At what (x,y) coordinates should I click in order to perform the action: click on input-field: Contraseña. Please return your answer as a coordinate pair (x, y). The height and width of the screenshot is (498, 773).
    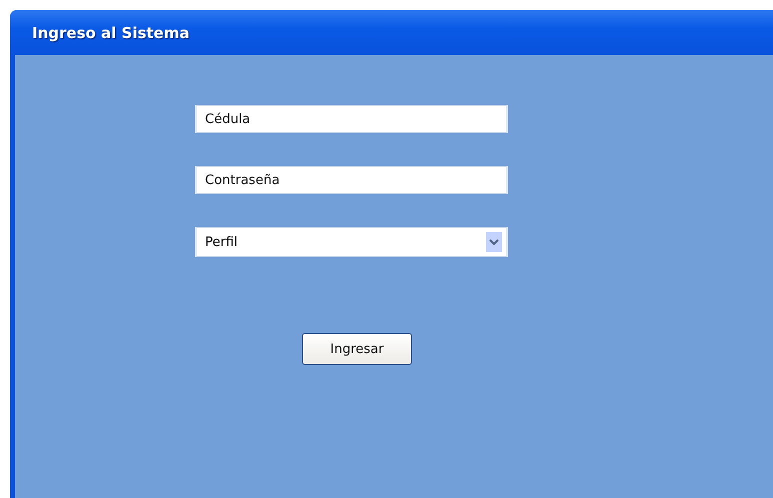
    Looking at the image, I should click on (351, 180).